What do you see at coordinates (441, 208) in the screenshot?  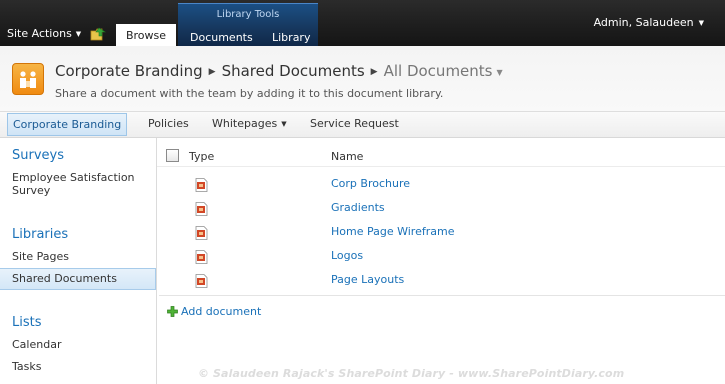 I see `table-row: Gradients` at bounding box center [441, 208].